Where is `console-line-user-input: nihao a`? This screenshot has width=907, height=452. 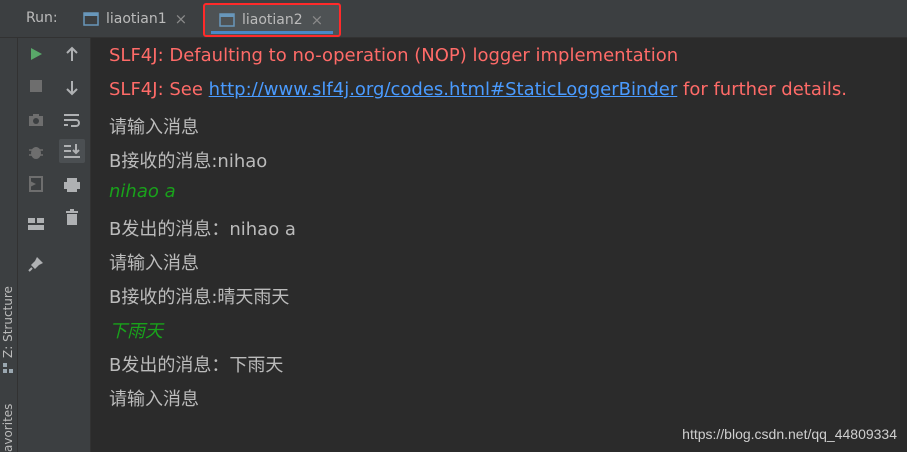
console-line-user-input: nihao a is located at coordinates (142, 191).